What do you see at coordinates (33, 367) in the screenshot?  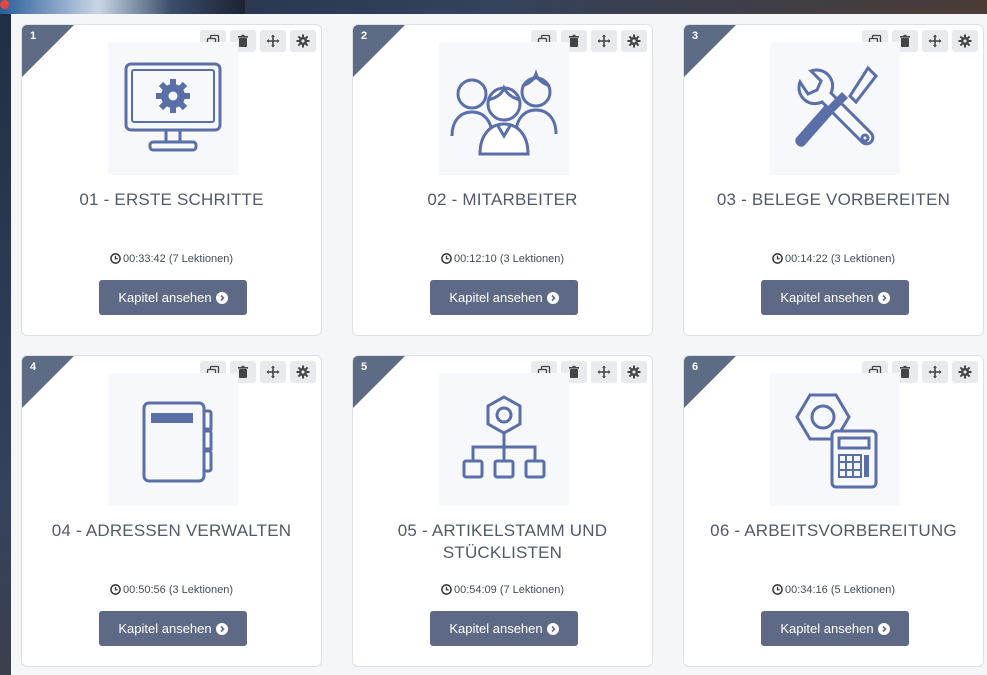 I see `chapter-number: 4` at bounding box center [33, 367].